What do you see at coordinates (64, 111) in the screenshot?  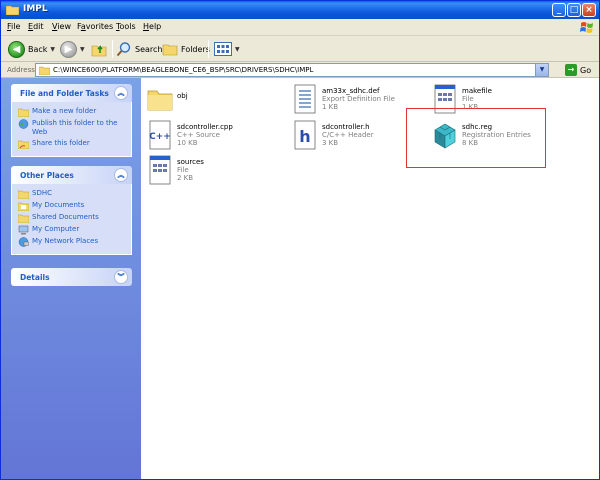 I see `link-label: Make a new folder` at bounding box center [64, 111].